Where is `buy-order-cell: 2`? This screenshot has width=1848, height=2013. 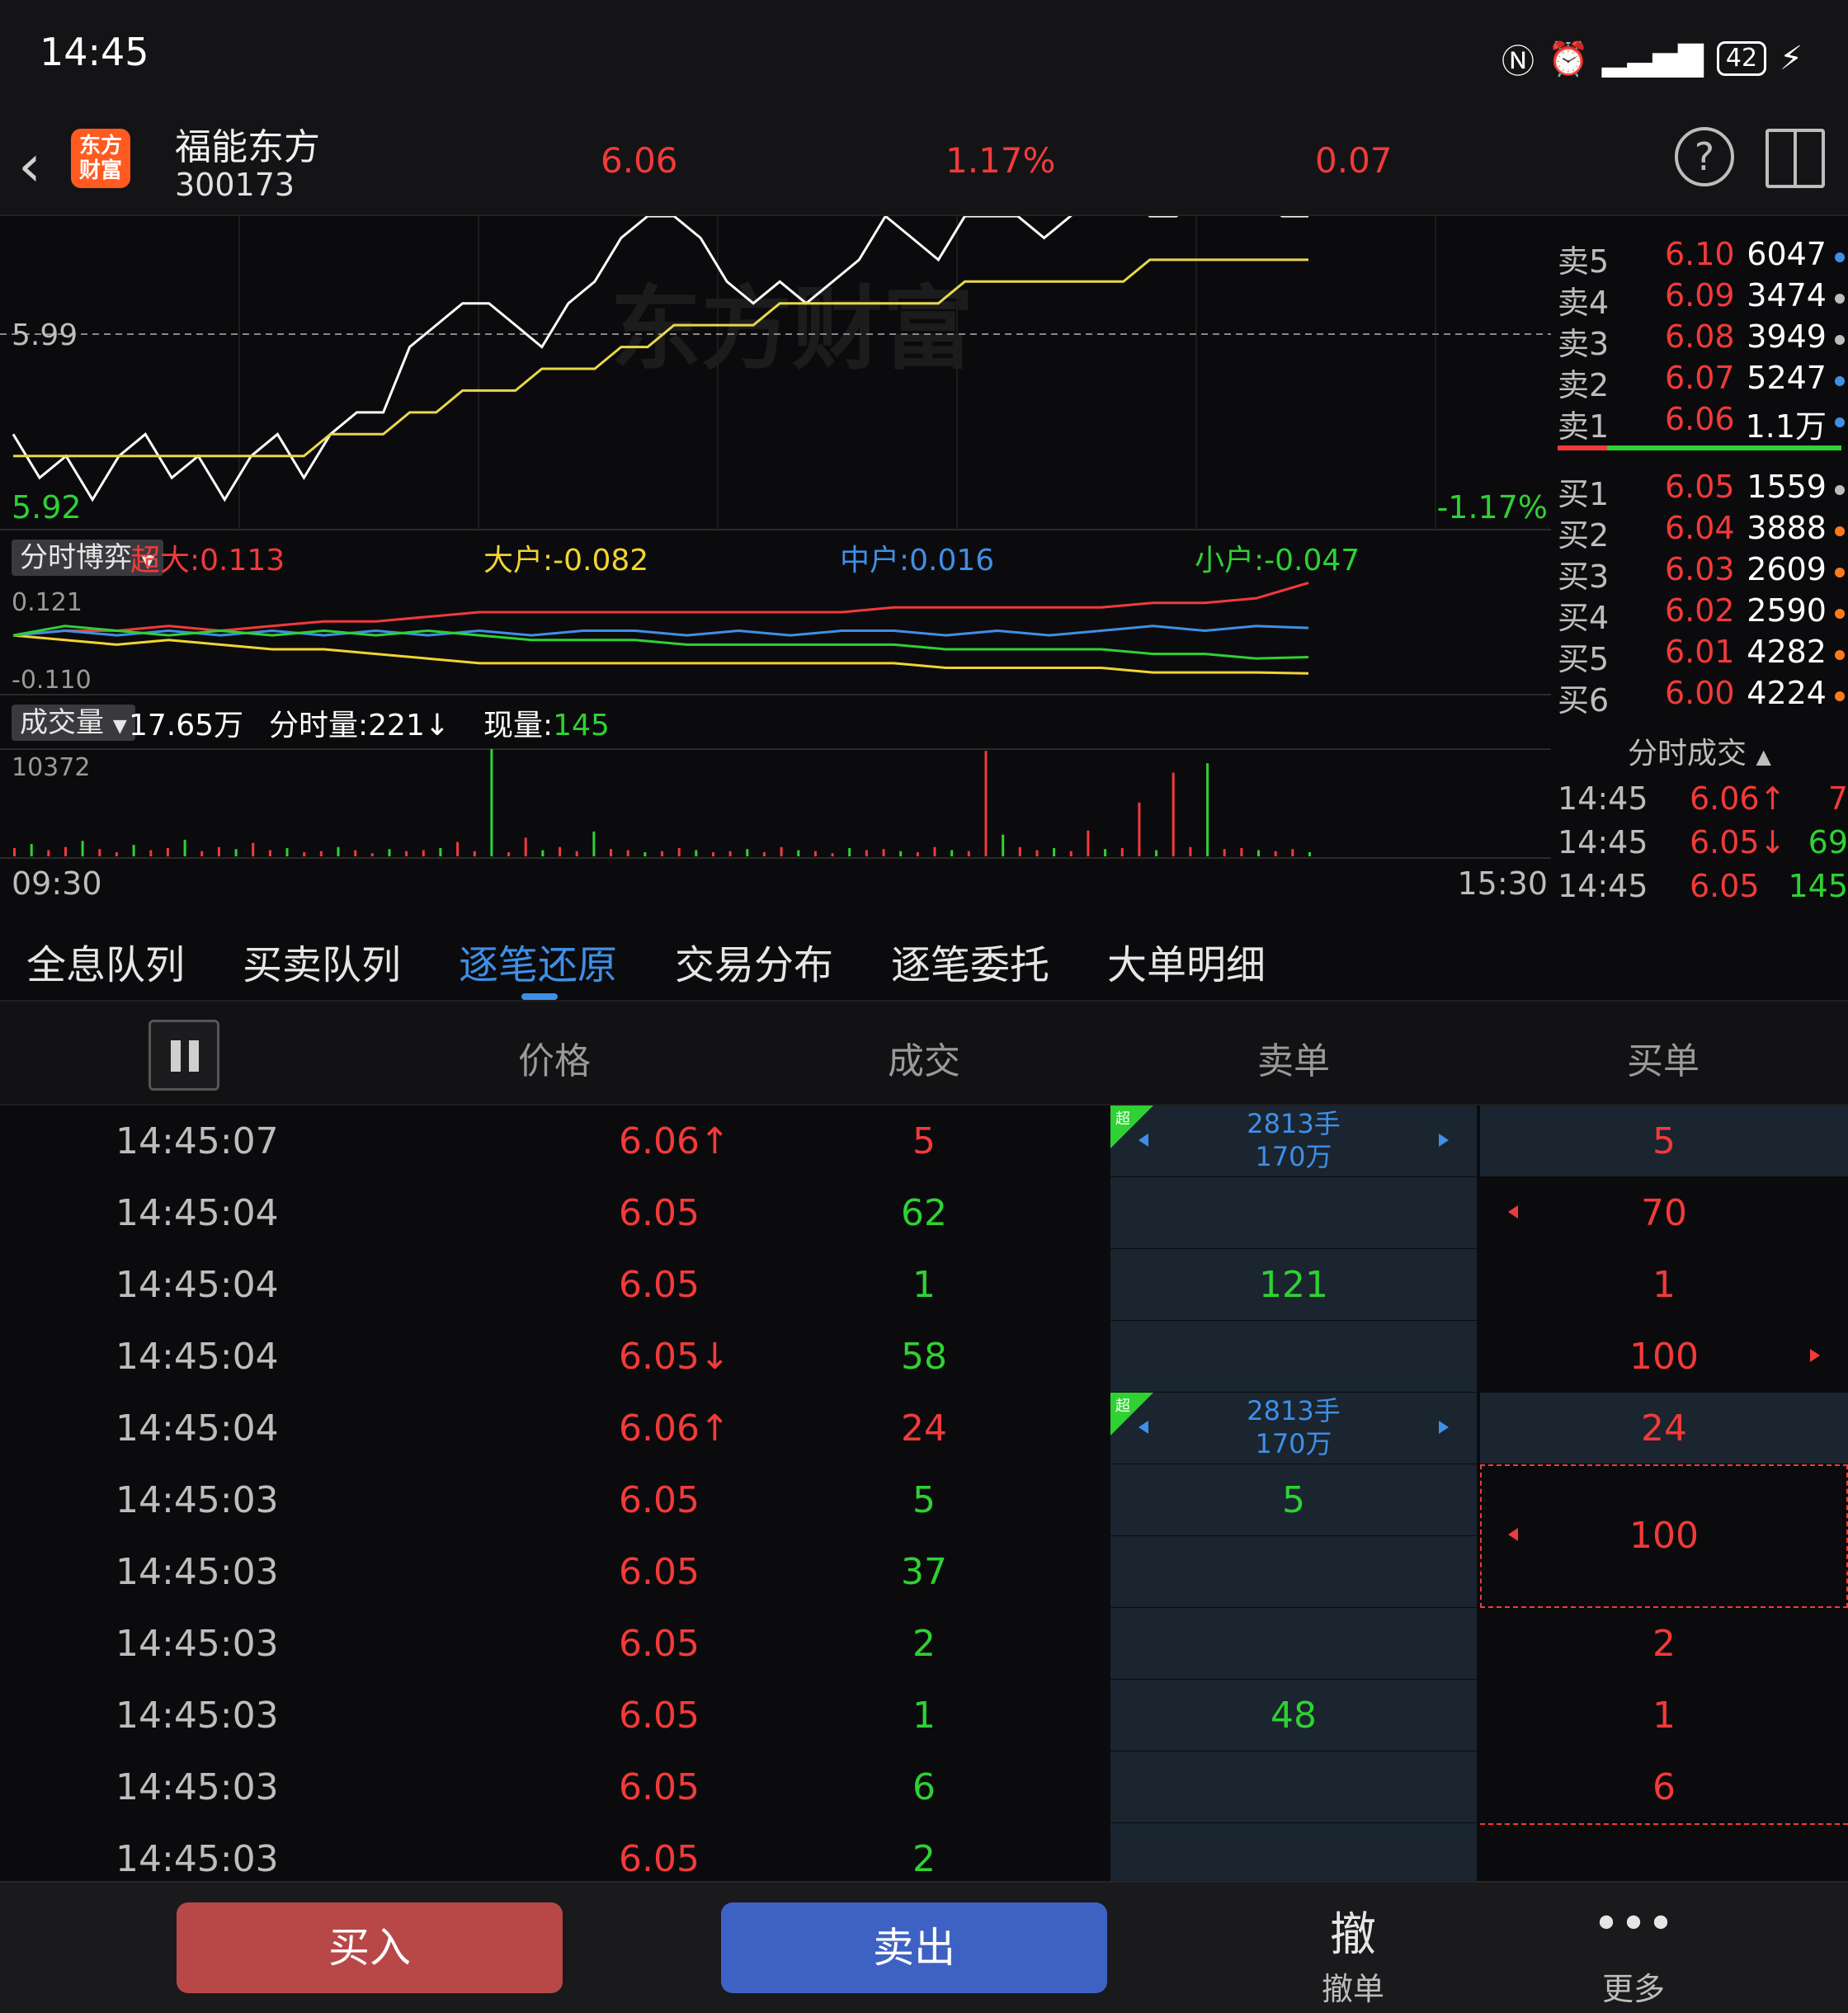 buy-order-cell: 2 is located at coordinates (1664, 1644).